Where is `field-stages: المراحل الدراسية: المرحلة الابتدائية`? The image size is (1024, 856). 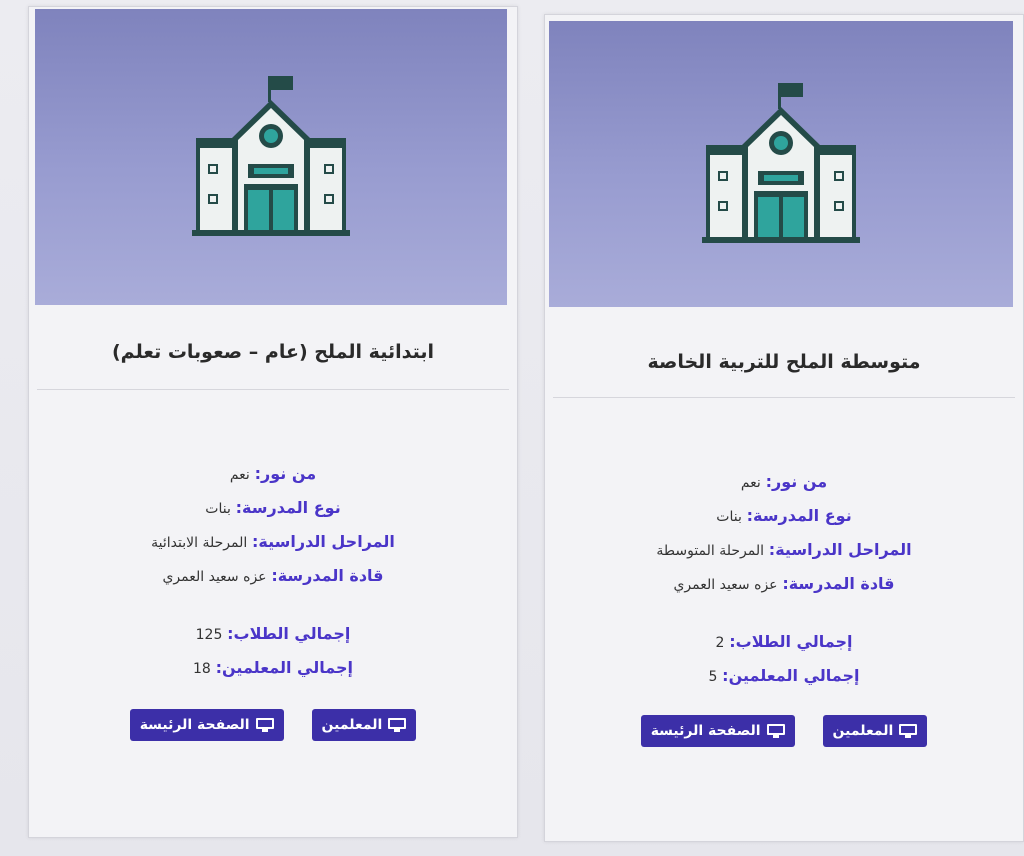
field-stages: المراحل الدراسية: المرحلة الابتدائية is located at coordinates (273, 542).